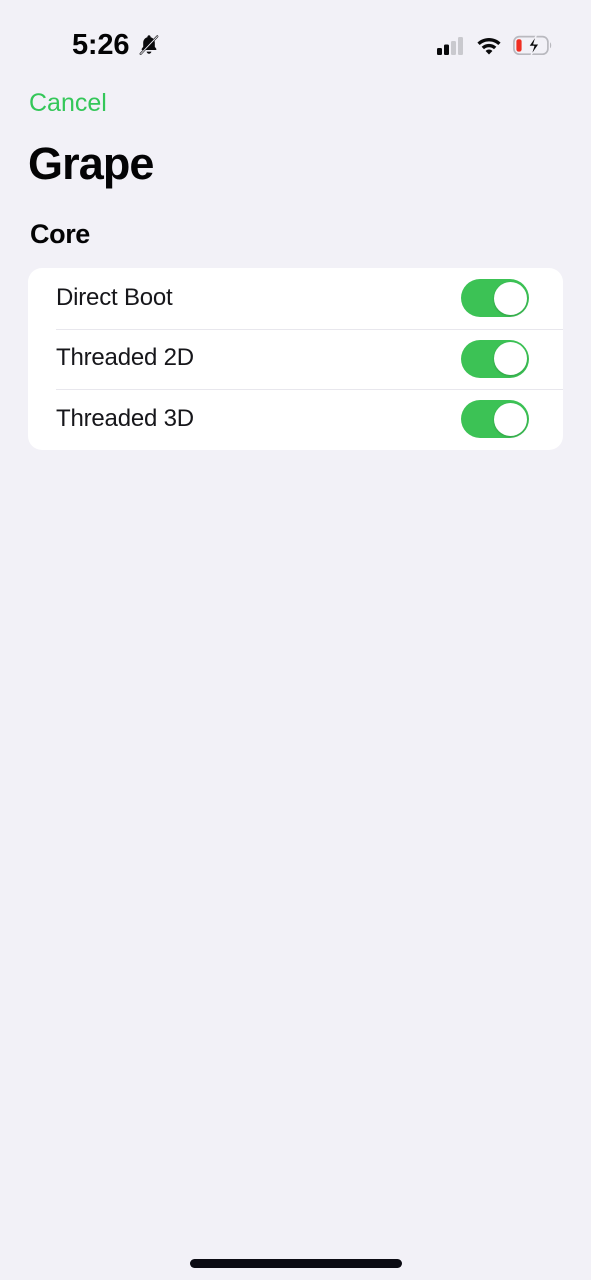 The height and width of the screenshot is (1280, 591). Describe the element at coordinates (114, 297) in the screenshot. I see `row-label: Direct Boot` at that location.